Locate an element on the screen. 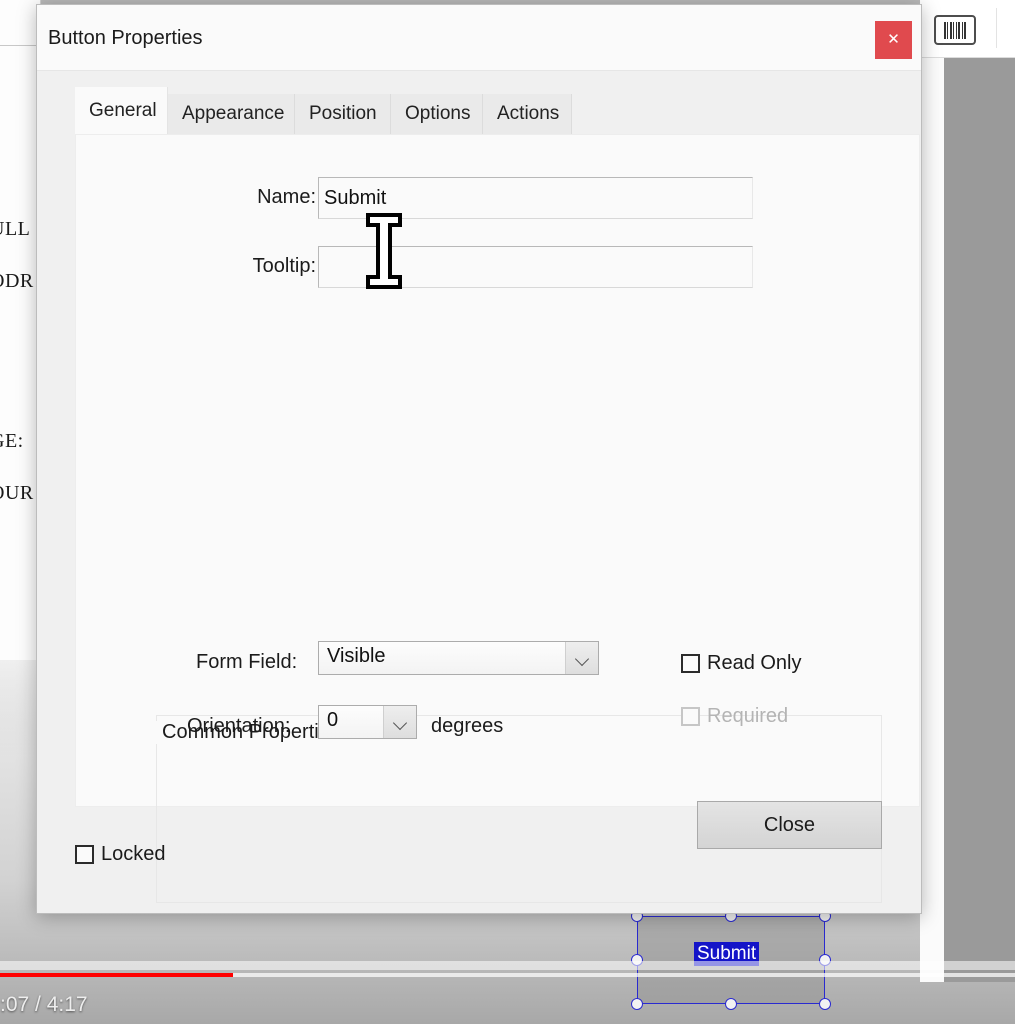 This screenshot has width=1015, height=1024. dialog-titlebar: Button Properties ✕ is located at coordinates (479, 38).